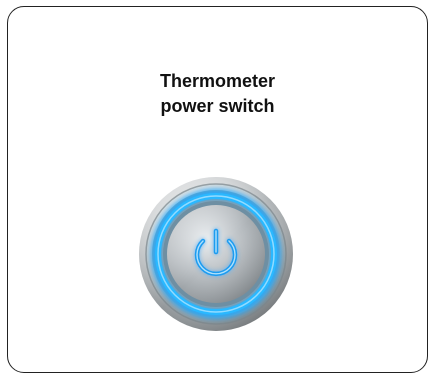 The height and width of the screenshot is (387, 440). I want to click on power-switch-button, so click(216, 254).